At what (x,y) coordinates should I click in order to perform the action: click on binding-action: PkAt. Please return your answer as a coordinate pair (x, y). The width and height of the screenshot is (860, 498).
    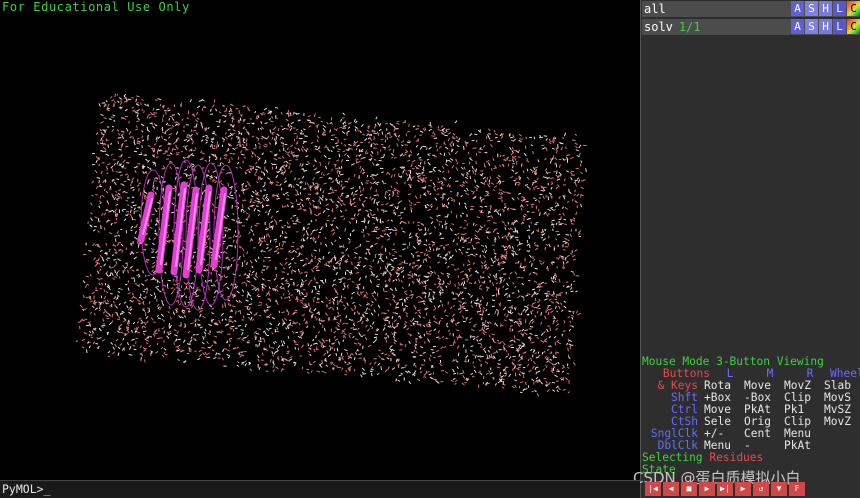
    Looking at the image, I should click on (797, 445).